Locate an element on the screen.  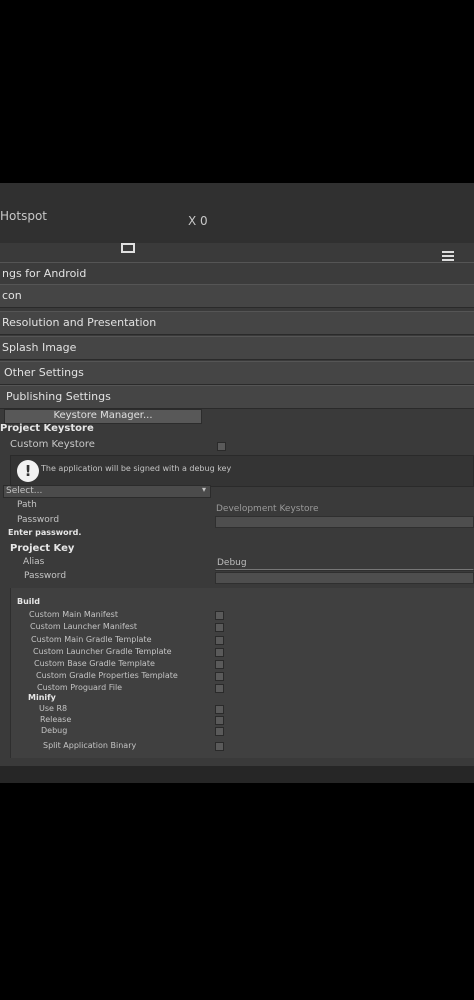
project-key-title: Project Key is located at coordinates (42, 548).